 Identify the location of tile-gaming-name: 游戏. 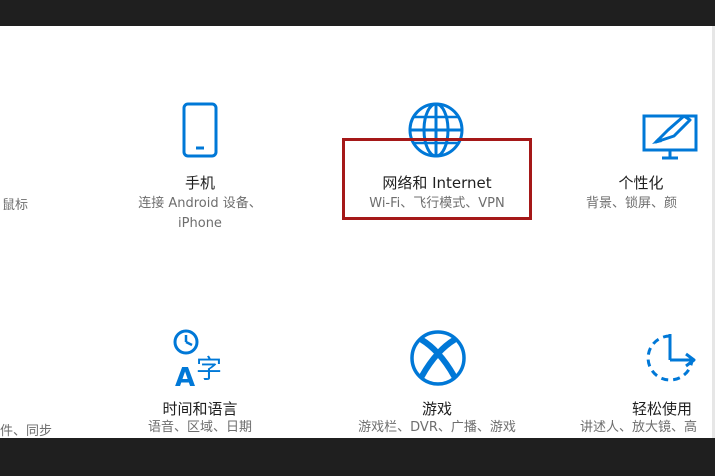
(436, 409).